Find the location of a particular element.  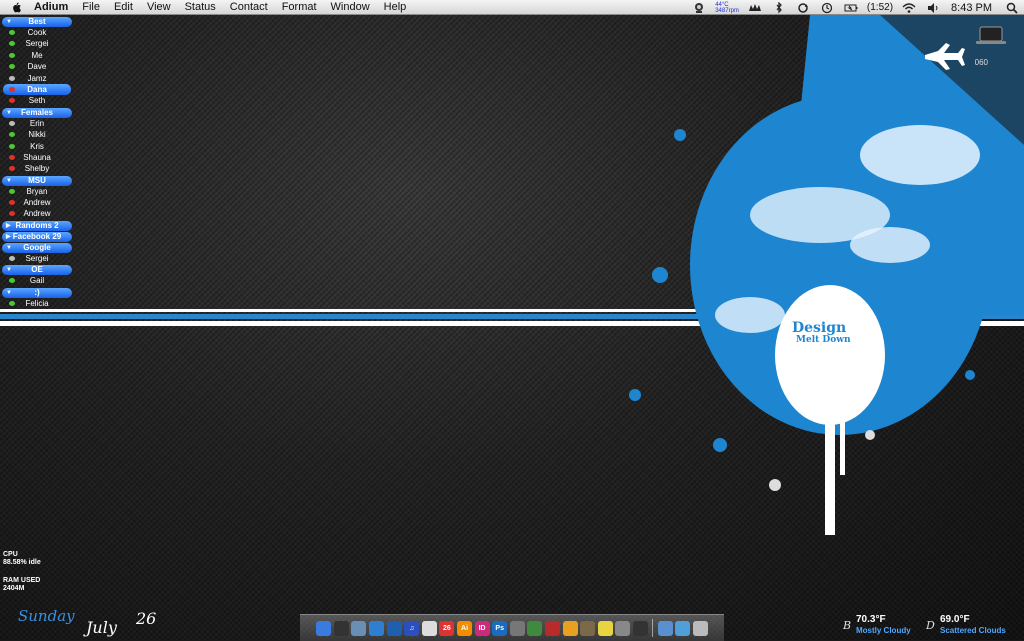

contact-group-name: Females is located at coordinates (37, 112).